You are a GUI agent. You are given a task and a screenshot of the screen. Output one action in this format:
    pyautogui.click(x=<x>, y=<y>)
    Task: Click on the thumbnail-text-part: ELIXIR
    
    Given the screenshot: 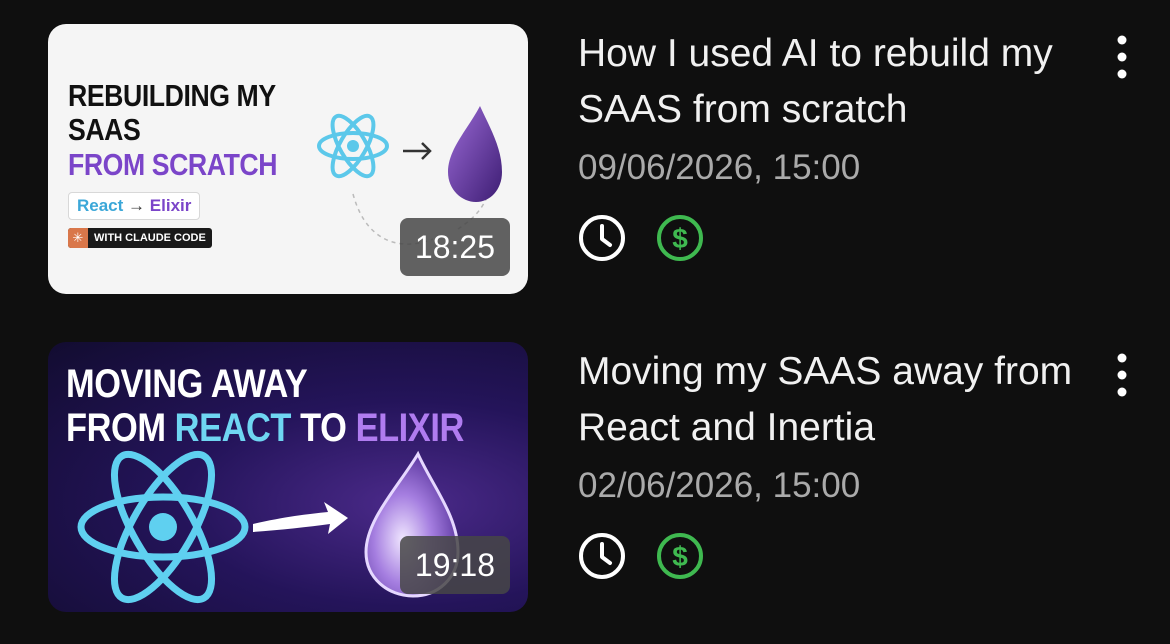 What is the action you would take?
    pyautogui.click(x=410, y=428)
    